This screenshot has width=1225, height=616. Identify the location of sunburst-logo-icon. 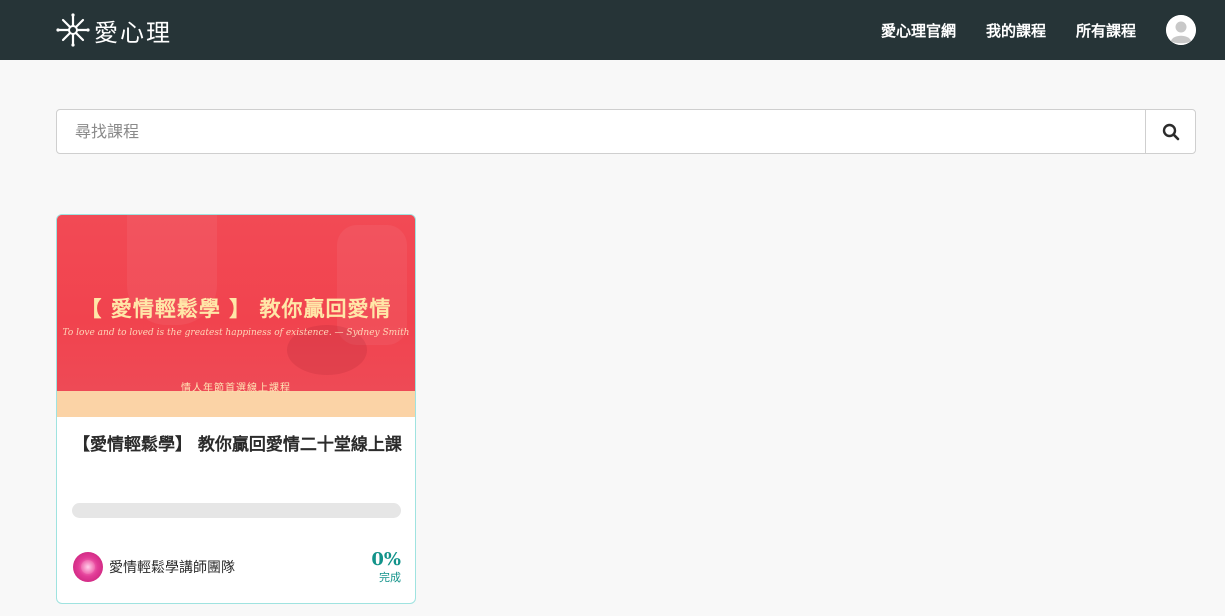
(73, 30).